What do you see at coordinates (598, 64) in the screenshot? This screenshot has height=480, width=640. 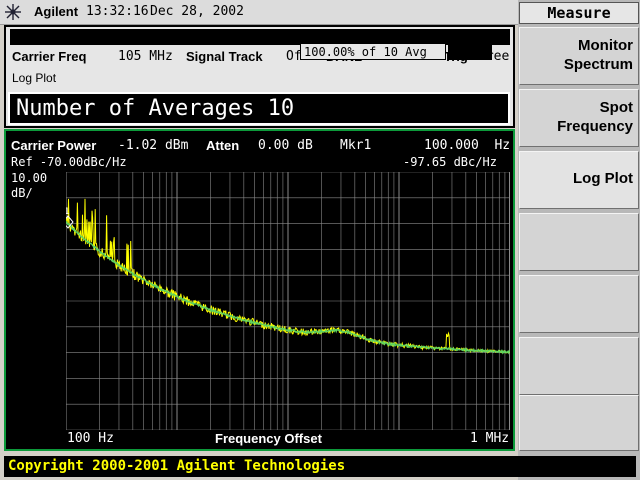 I see `key-label-line2: Spectrum` at bounding box center [598, 64].